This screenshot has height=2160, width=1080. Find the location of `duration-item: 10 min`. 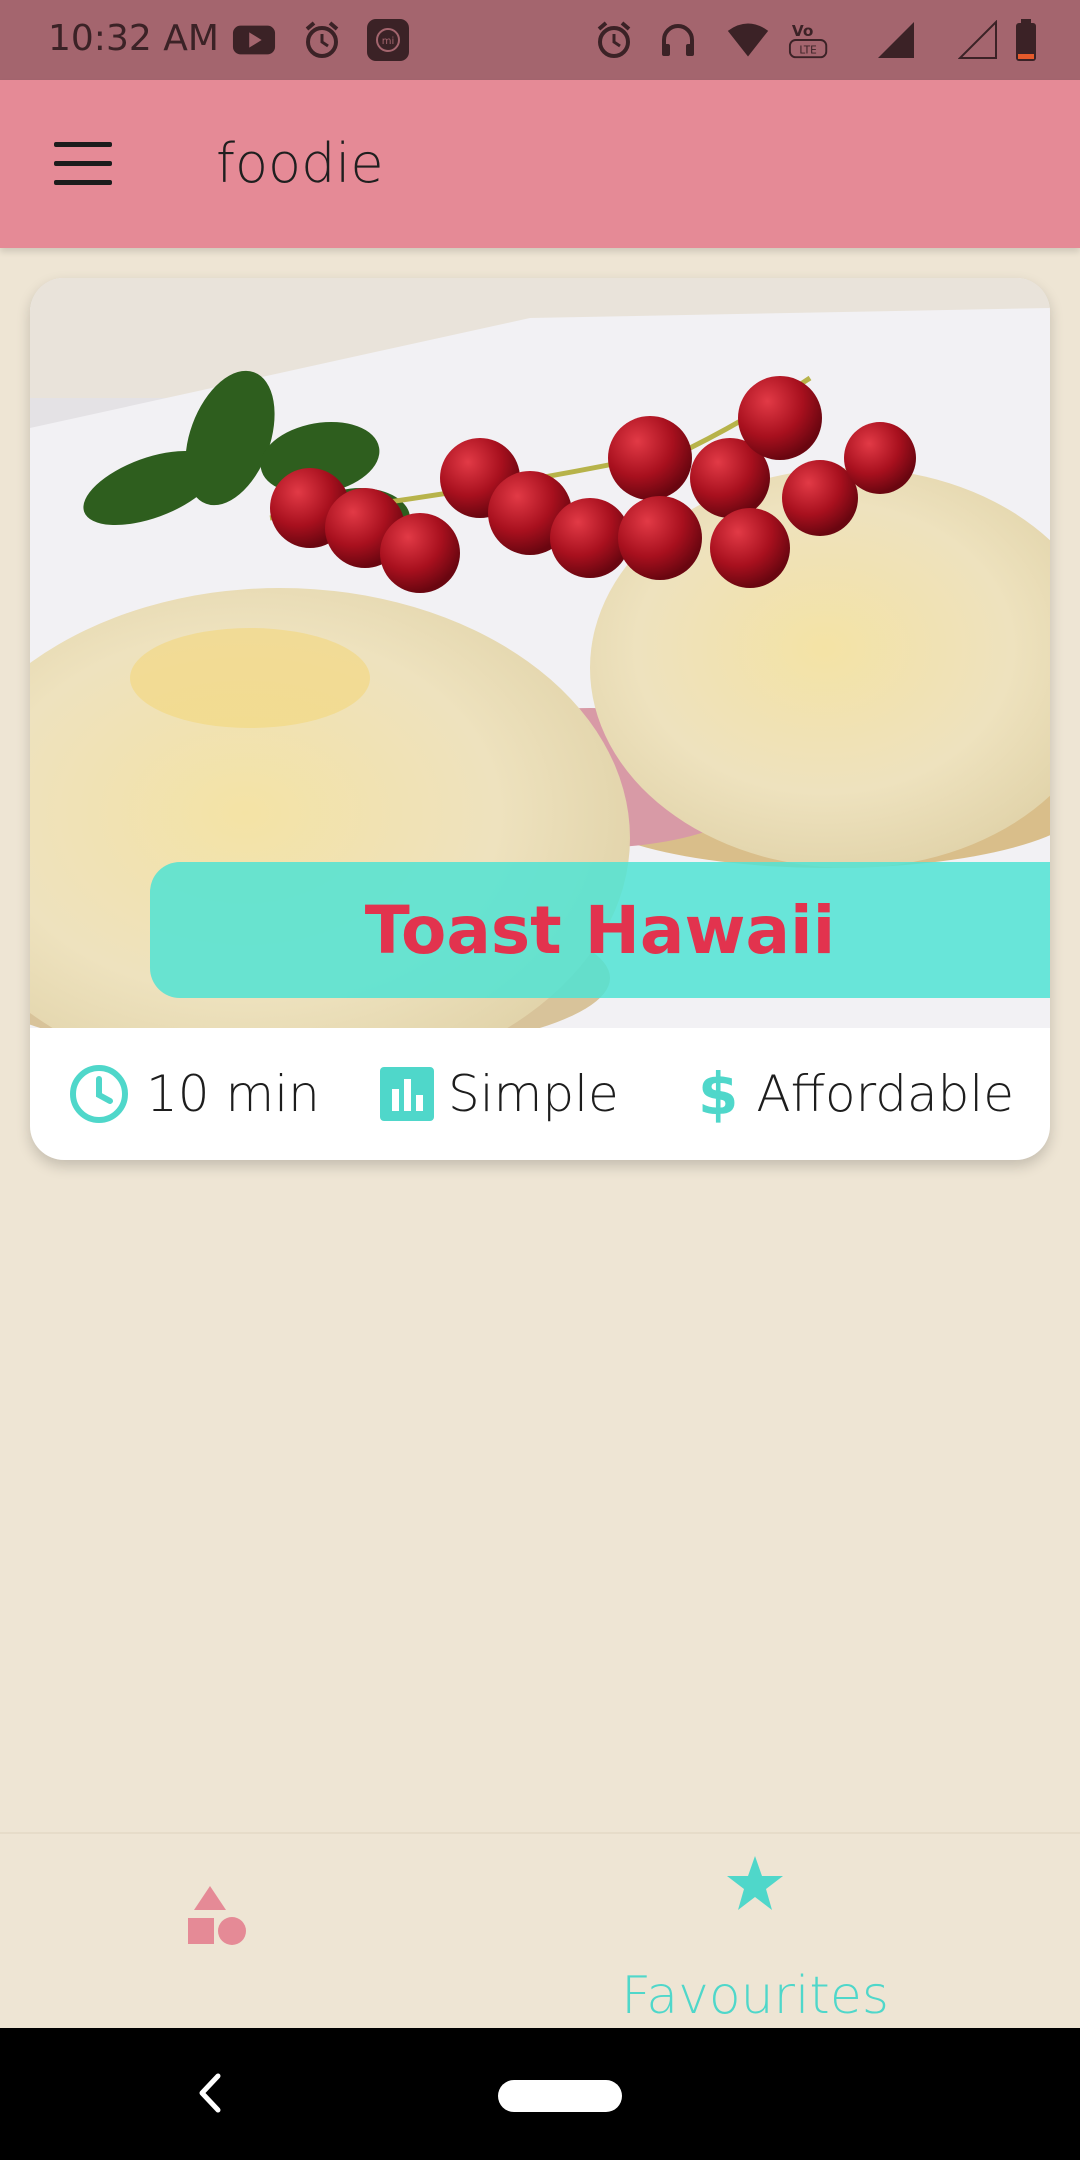

duration-item: 10 min is located at coordinates (194, 1094).